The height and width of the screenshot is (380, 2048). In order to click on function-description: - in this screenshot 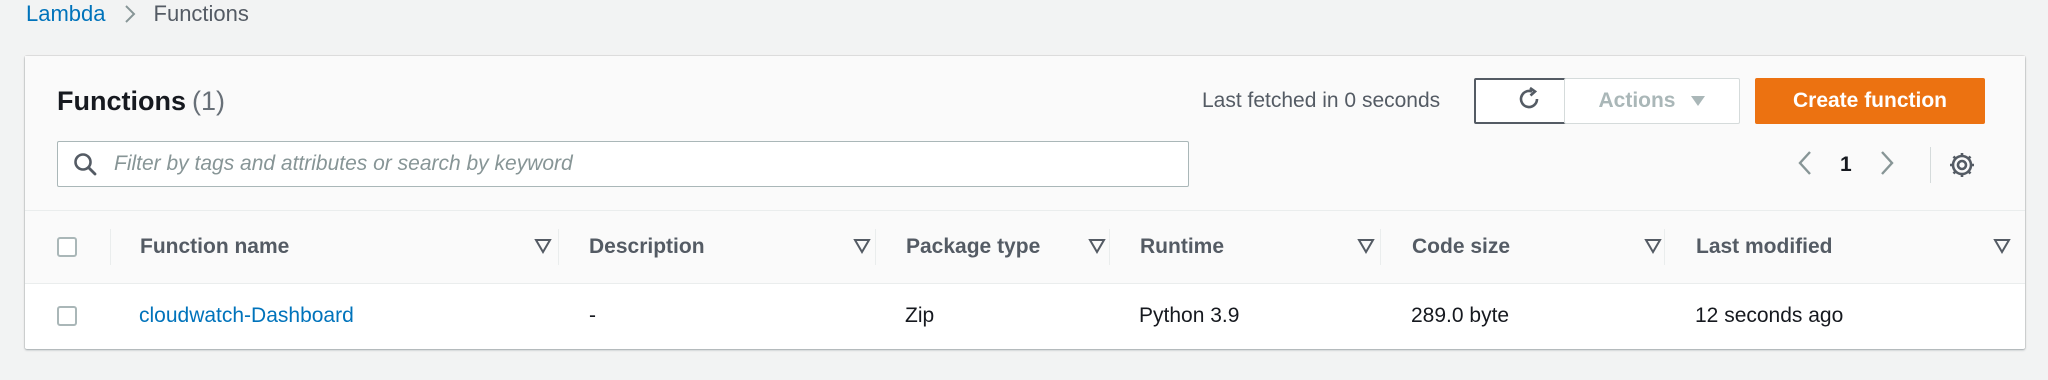, I will do `click(592, 315)`.